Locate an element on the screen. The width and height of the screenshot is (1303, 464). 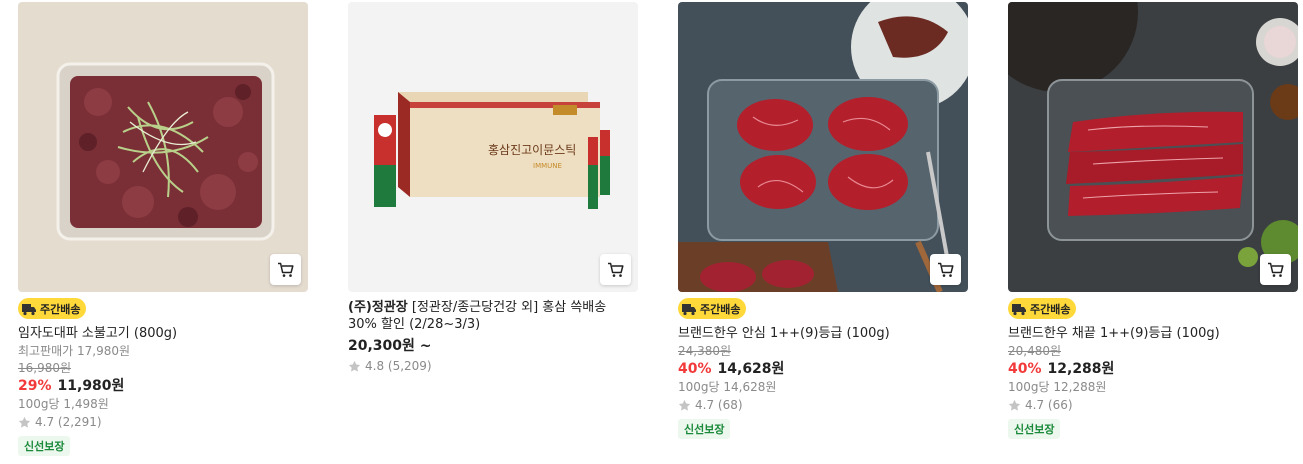
rating: 4.7 (66) is located at coordinates (1153, 405).